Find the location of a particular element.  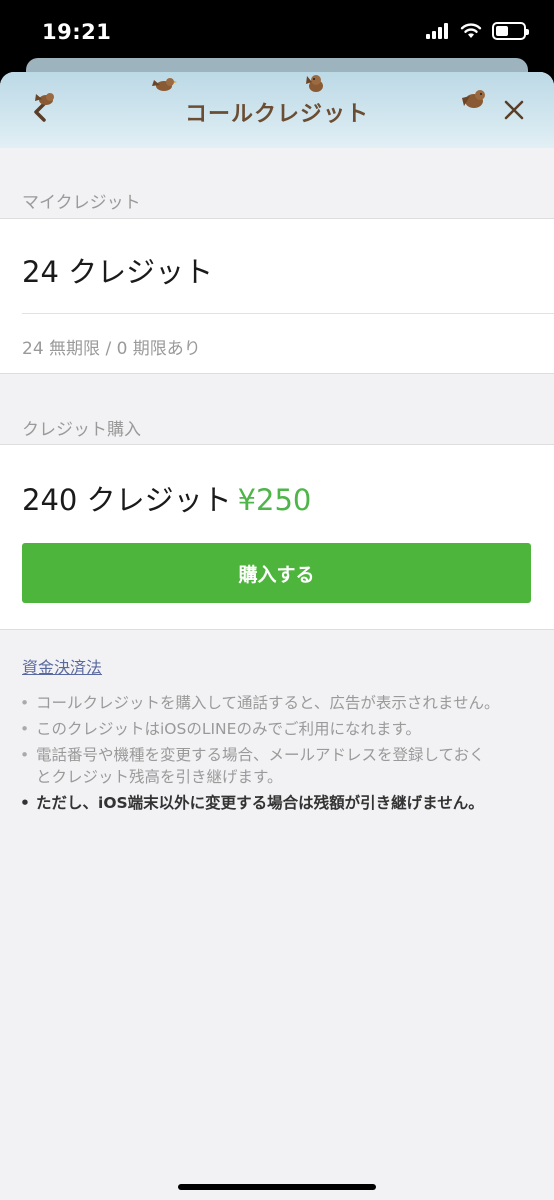

header: コールクレジット is located at coordinates (277, 110).